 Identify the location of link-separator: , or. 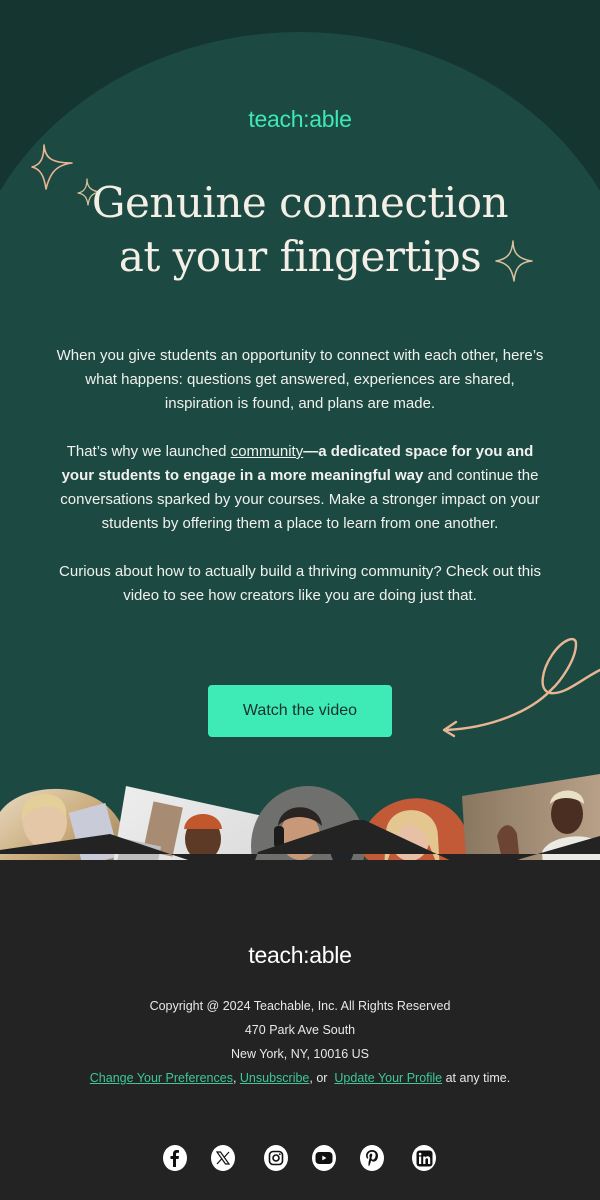
(322, 1078).